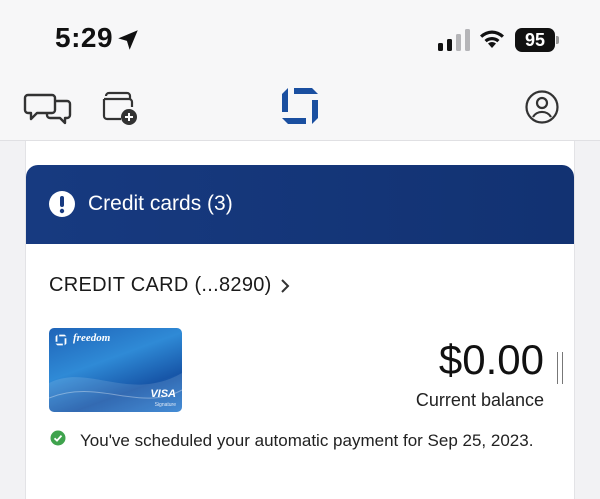  I want to click on wifi-icon, so click(492, 39).